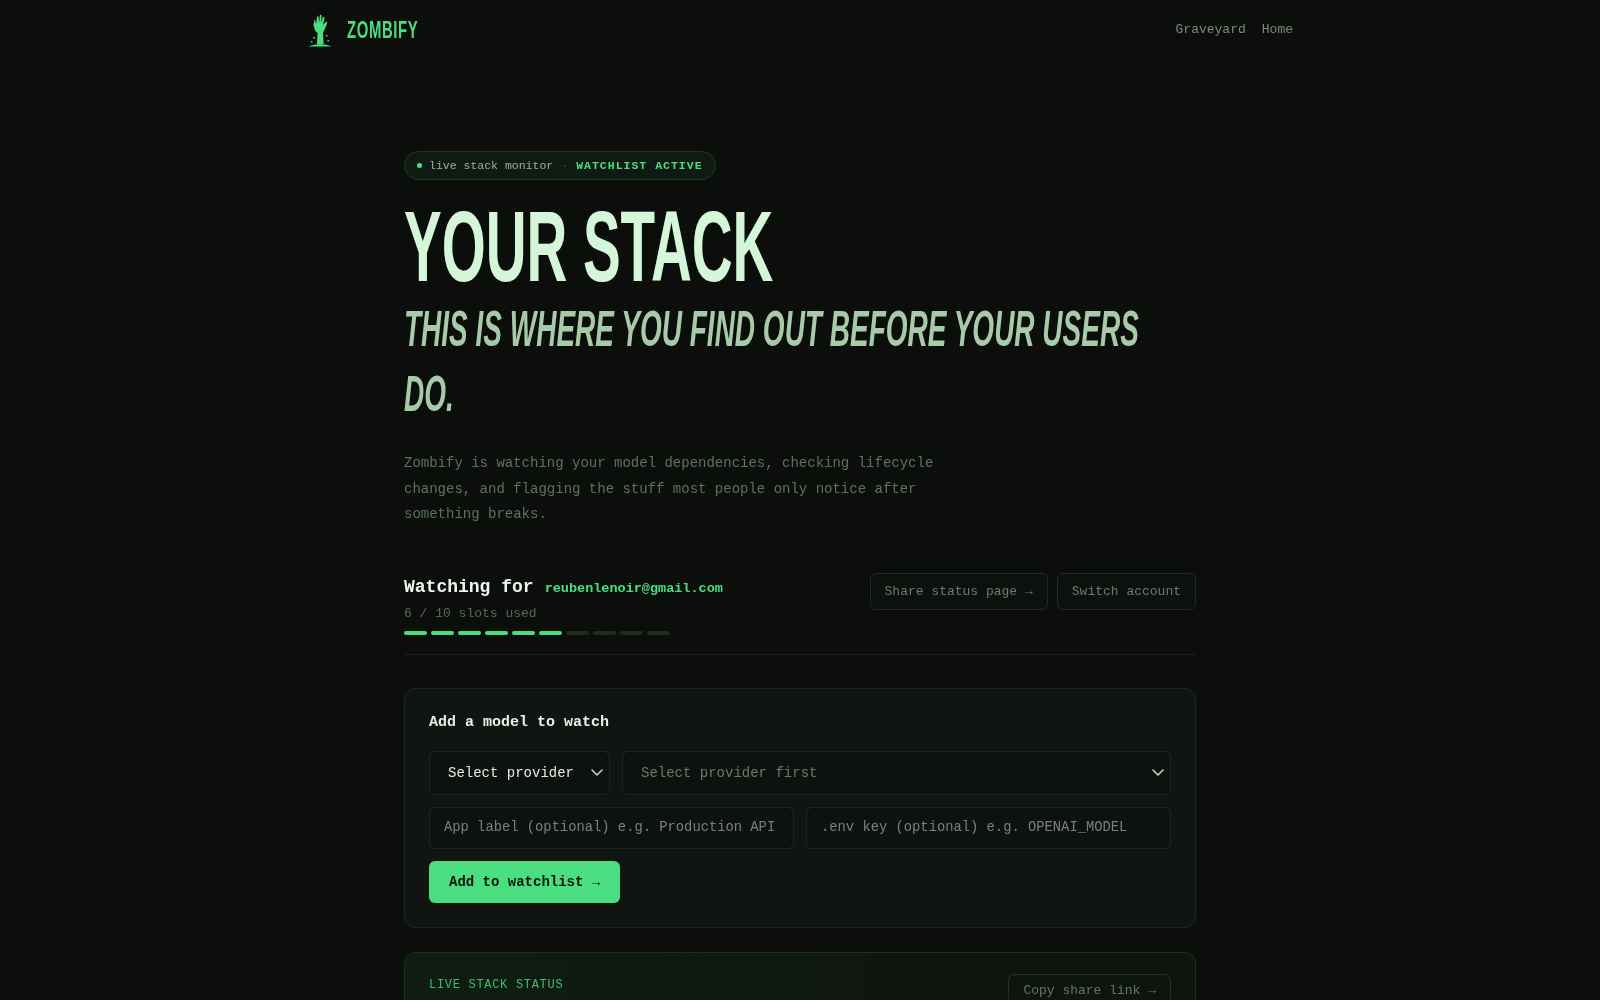  I want to click on nav-link: Home, so click(1277, 30).